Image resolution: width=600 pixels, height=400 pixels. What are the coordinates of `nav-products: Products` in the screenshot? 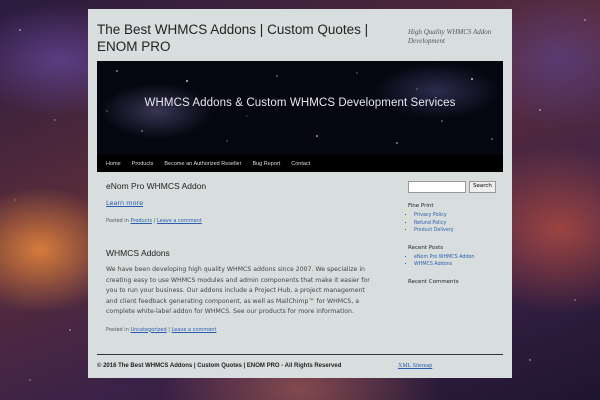 It's located at (143, 164).